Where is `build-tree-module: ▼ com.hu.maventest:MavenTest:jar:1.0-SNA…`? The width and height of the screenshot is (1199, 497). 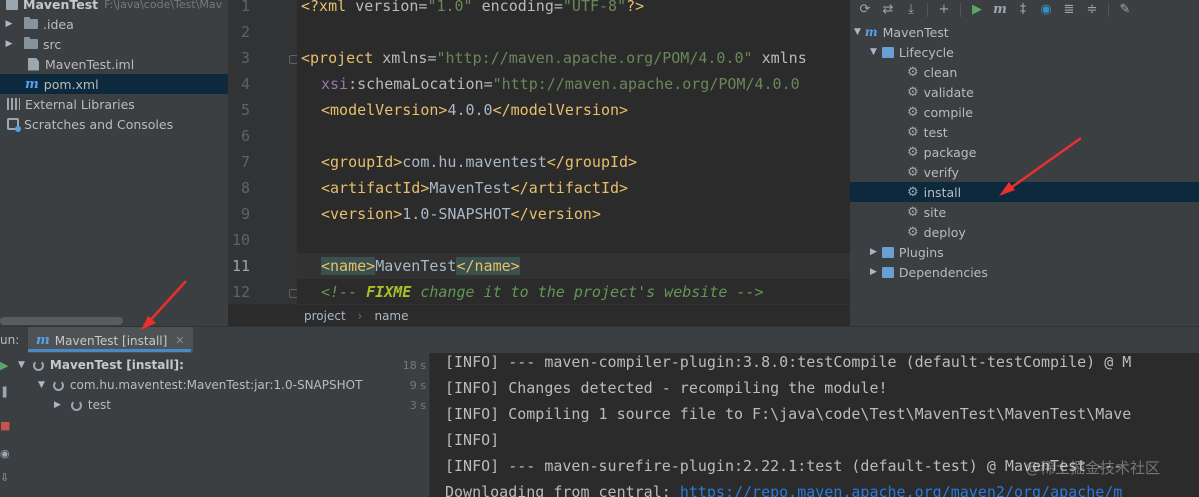
build-tree-module: ▼ com.hu.maventest:MavenTest:jar:1.0-SNA… is located at coordinates (220, 385).